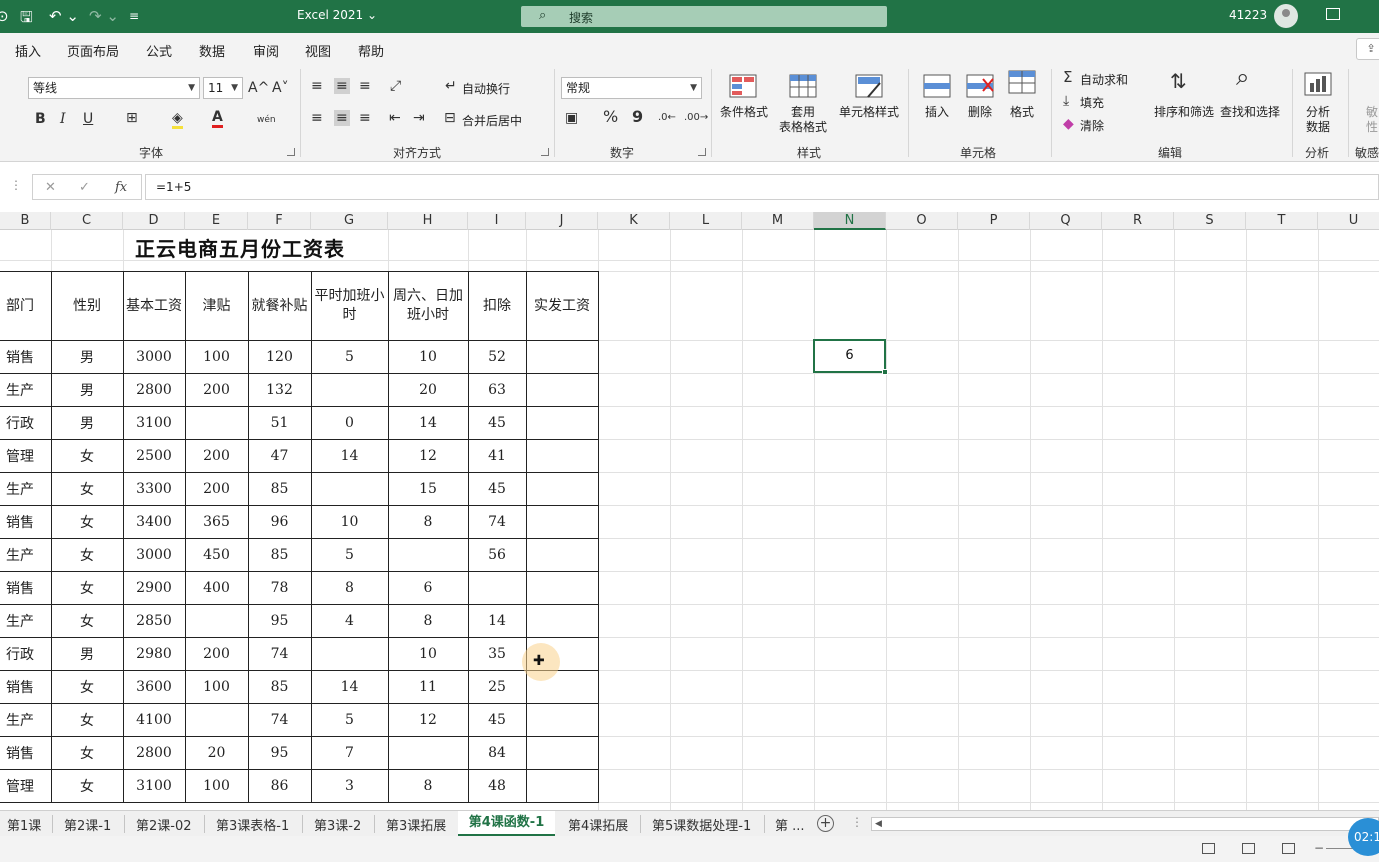 Image resolution: width=1379 pixels, height=862 pixels. Describe the element at coordinates (428, 306) in the screenshot. I see `header-weekend-overtime: 周六、日加班小时` at that location.